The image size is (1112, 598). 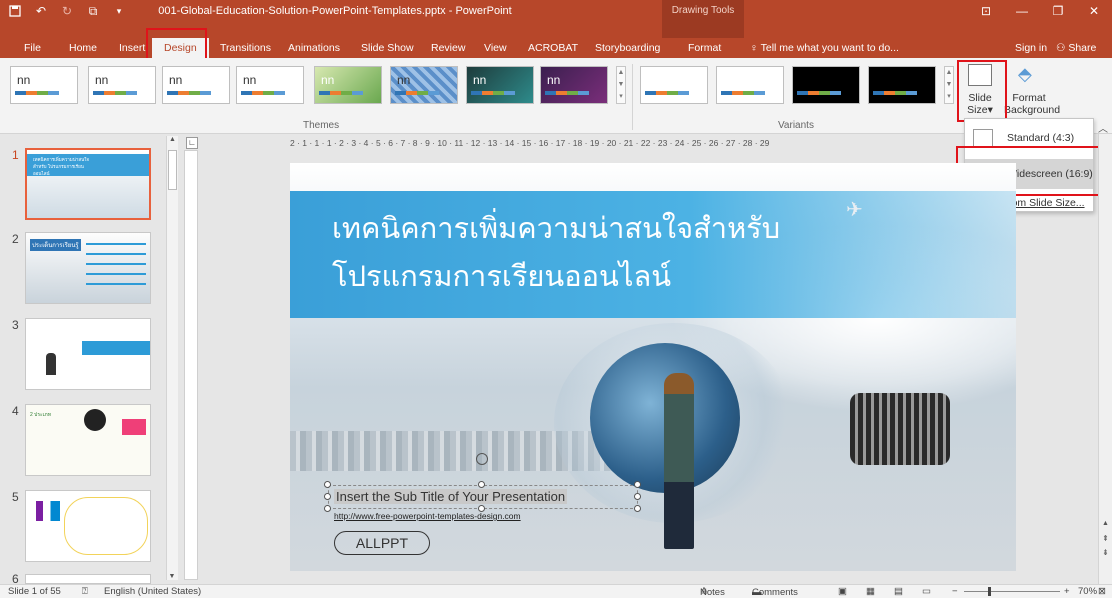 What do you see at coordinates (348, 85) in the screenshot?
I see `theme-thumb-5: nn` at bounding box center [348, 85].